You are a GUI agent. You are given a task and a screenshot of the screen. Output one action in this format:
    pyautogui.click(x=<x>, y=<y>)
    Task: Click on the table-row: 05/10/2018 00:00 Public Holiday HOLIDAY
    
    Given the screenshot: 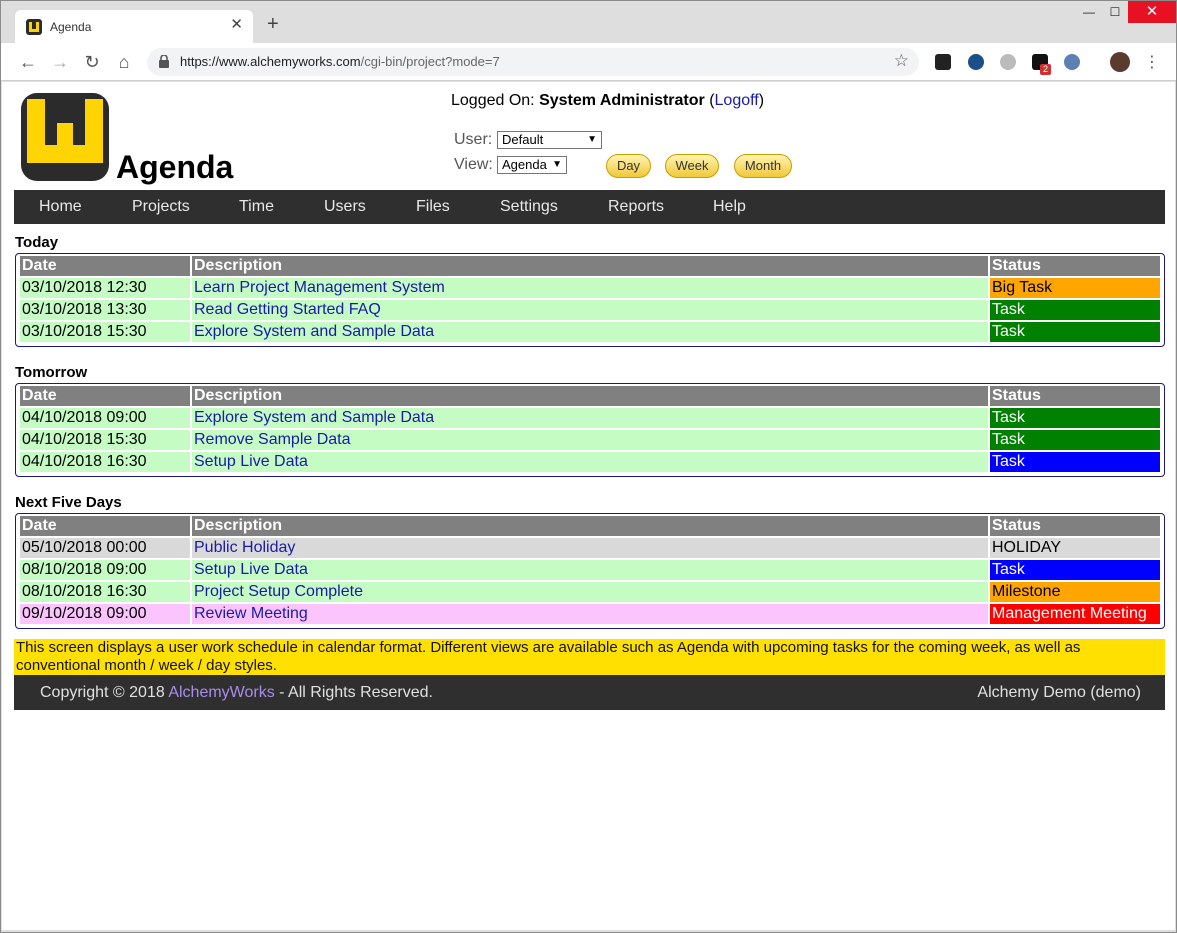 What is the action you would take?
    pyautogui.click(x=590, y=549)
    